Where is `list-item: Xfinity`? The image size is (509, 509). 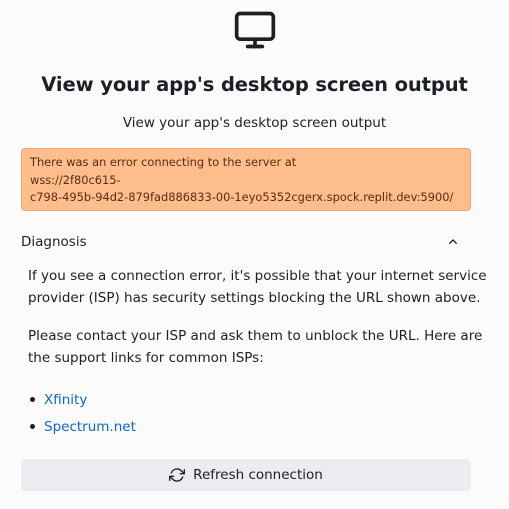 list-item: Xfinity is located at coordinates (83, 399).